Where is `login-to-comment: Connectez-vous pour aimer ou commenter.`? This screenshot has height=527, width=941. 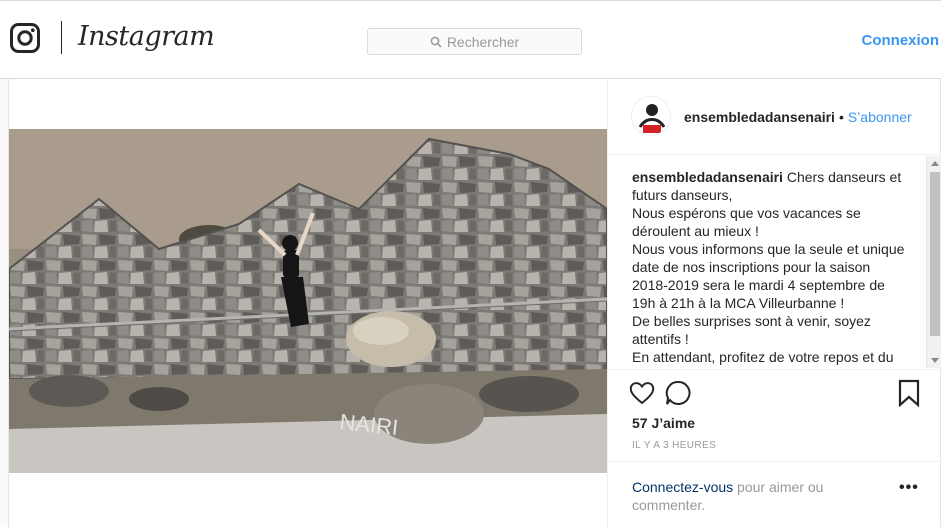
login-to-comment: Connectez-vous pour aimer ou commenter. is located at coordinates (752, 496).